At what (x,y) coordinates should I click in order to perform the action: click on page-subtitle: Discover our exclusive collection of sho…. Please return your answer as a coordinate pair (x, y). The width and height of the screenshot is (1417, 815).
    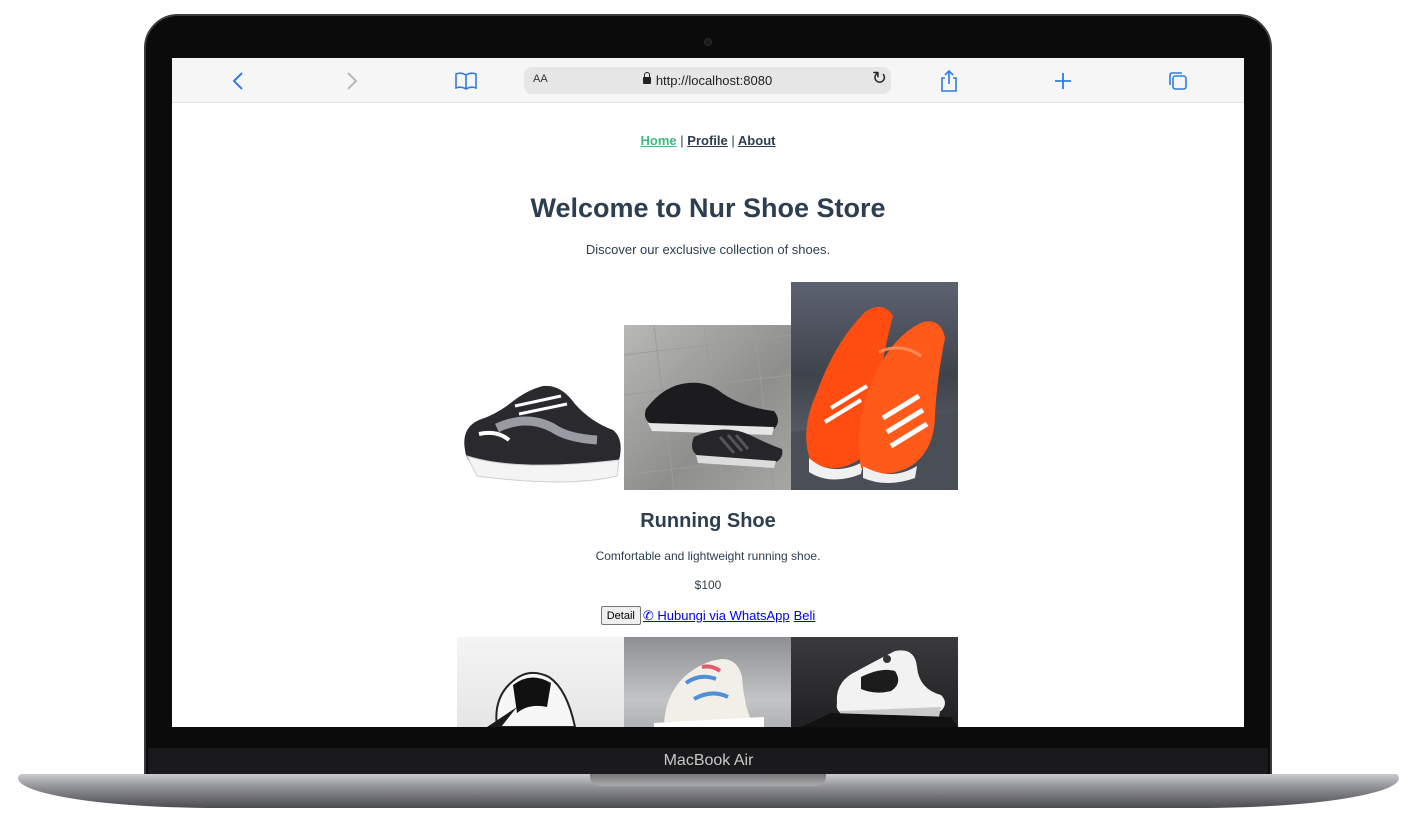
    Looking at the image, I should click on (708, 249).